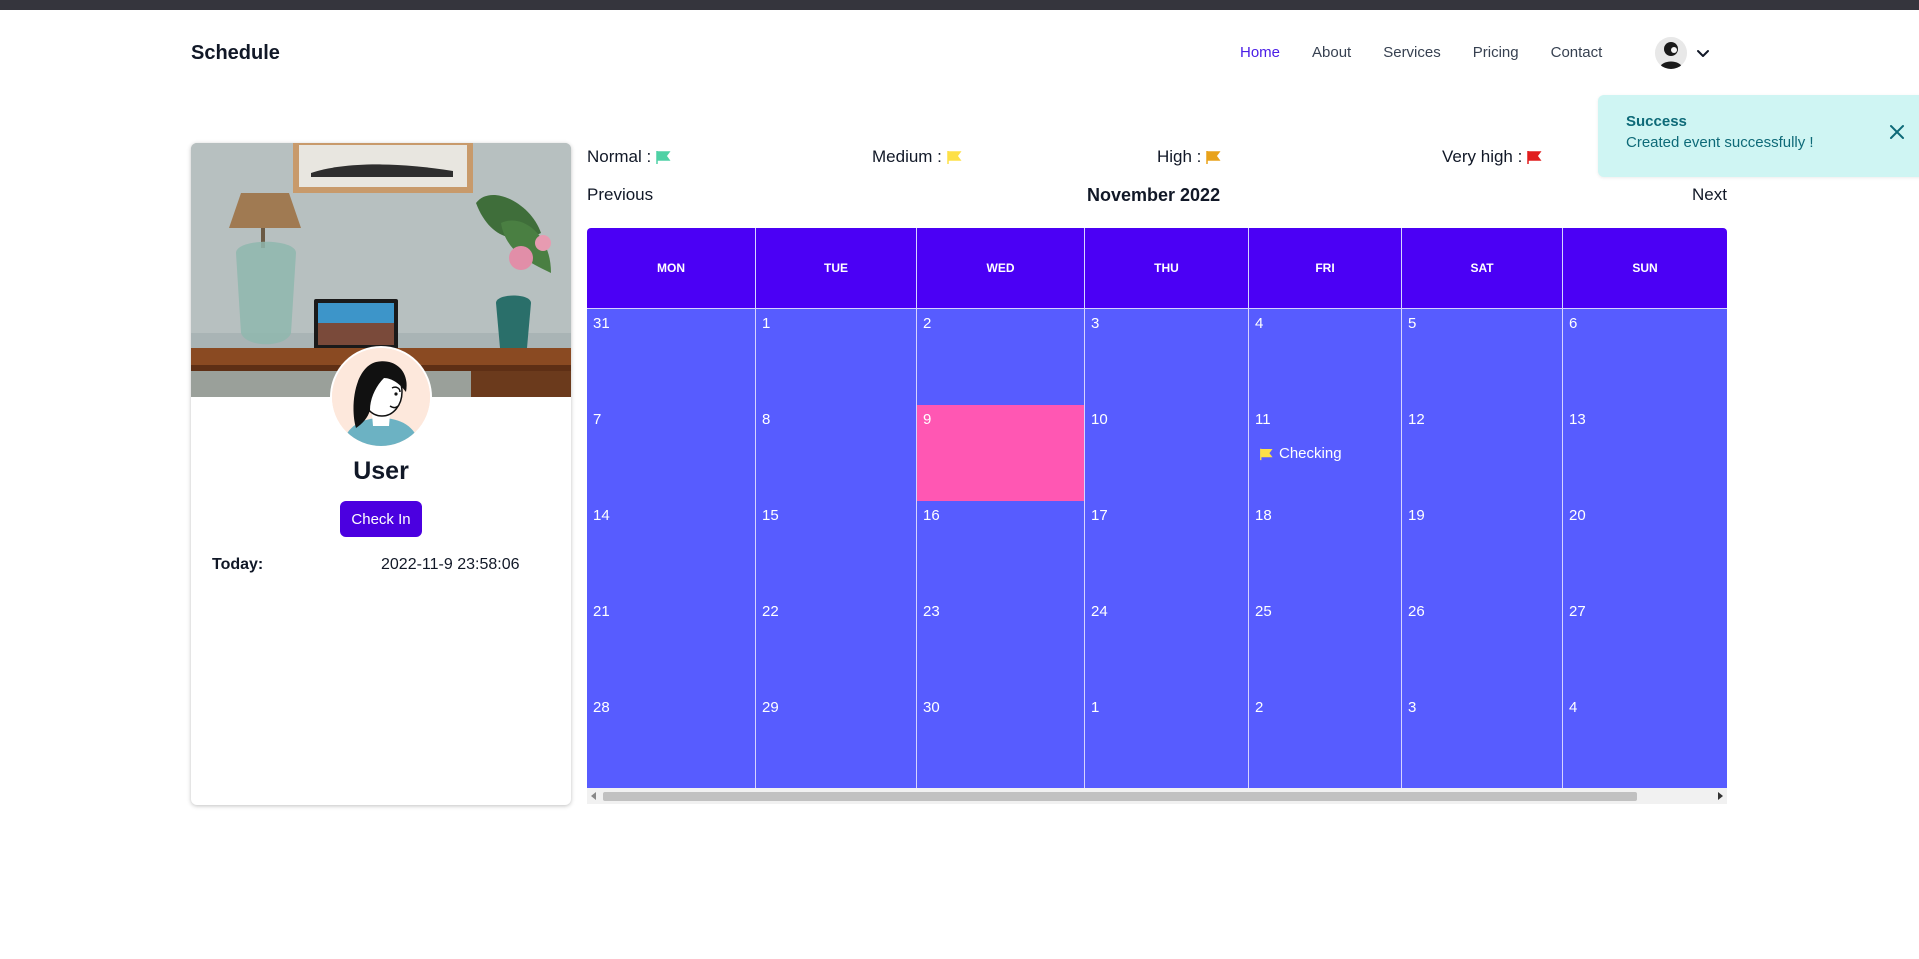  Describe the element at coordinates (1331, 52) in the screenshot. I see `nav-link-about: About` at that location.